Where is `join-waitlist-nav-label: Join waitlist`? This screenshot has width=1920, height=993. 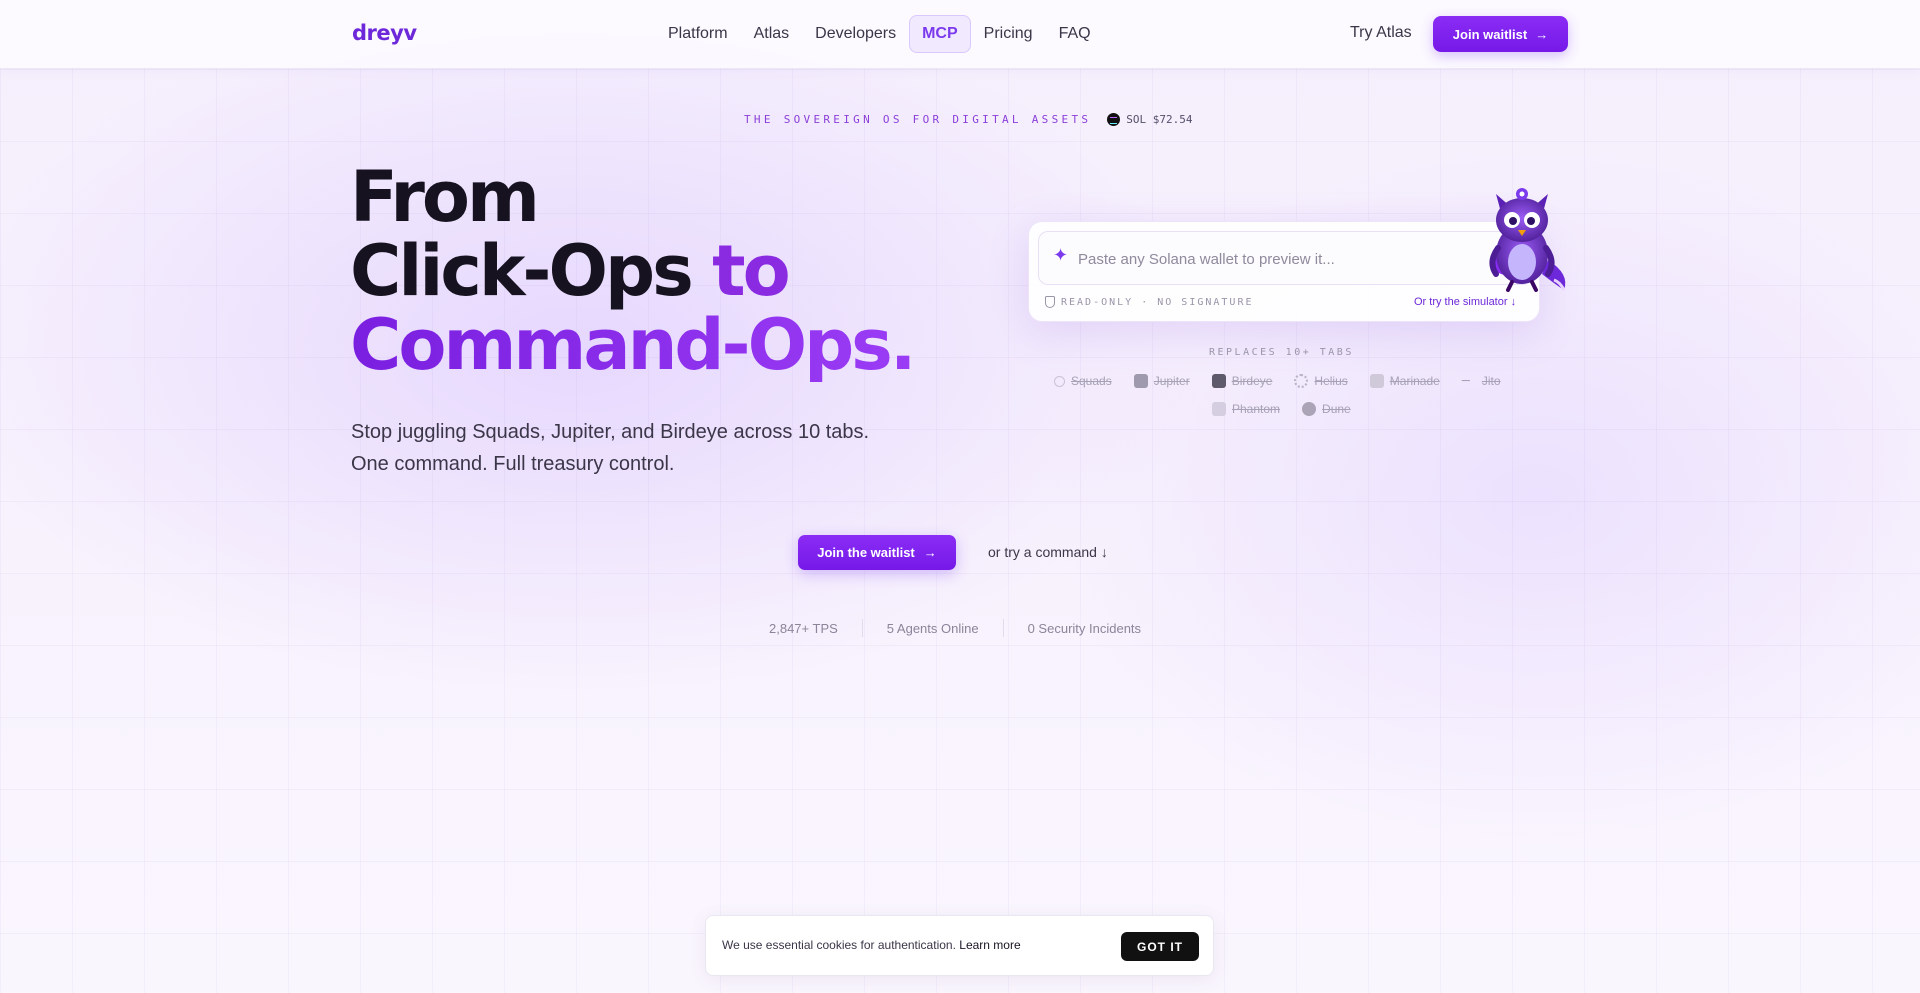
join-waitlist-nav-label: Join waitlist is located at coordinates (1490, 34).